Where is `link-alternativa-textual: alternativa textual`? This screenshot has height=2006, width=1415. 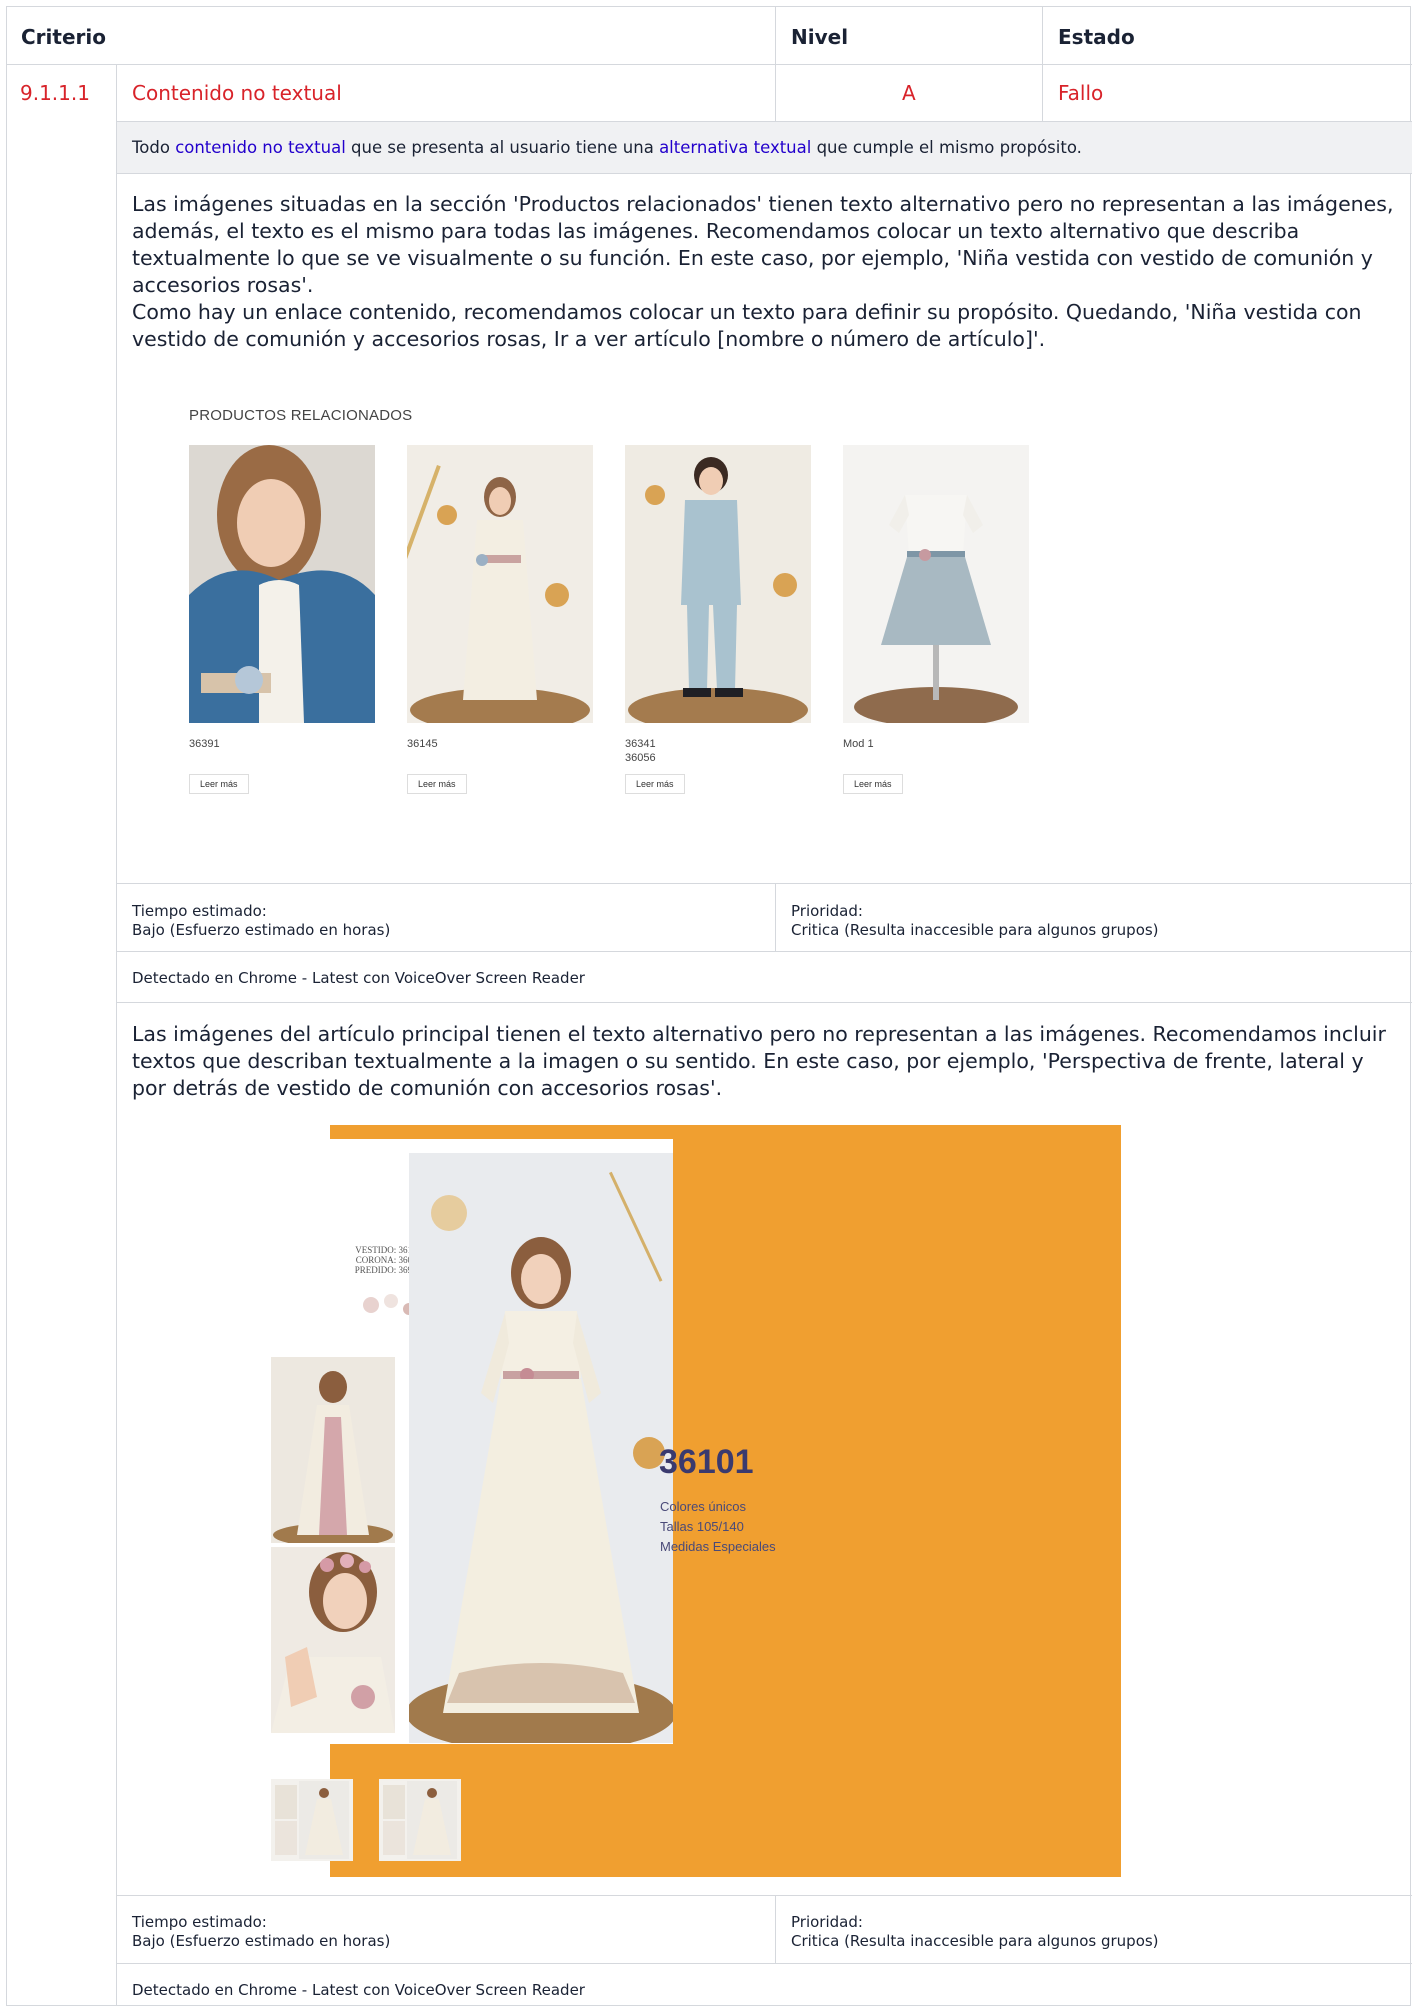 link-alternativa-textual: alternativa textual is located at coordinates (735, 147).